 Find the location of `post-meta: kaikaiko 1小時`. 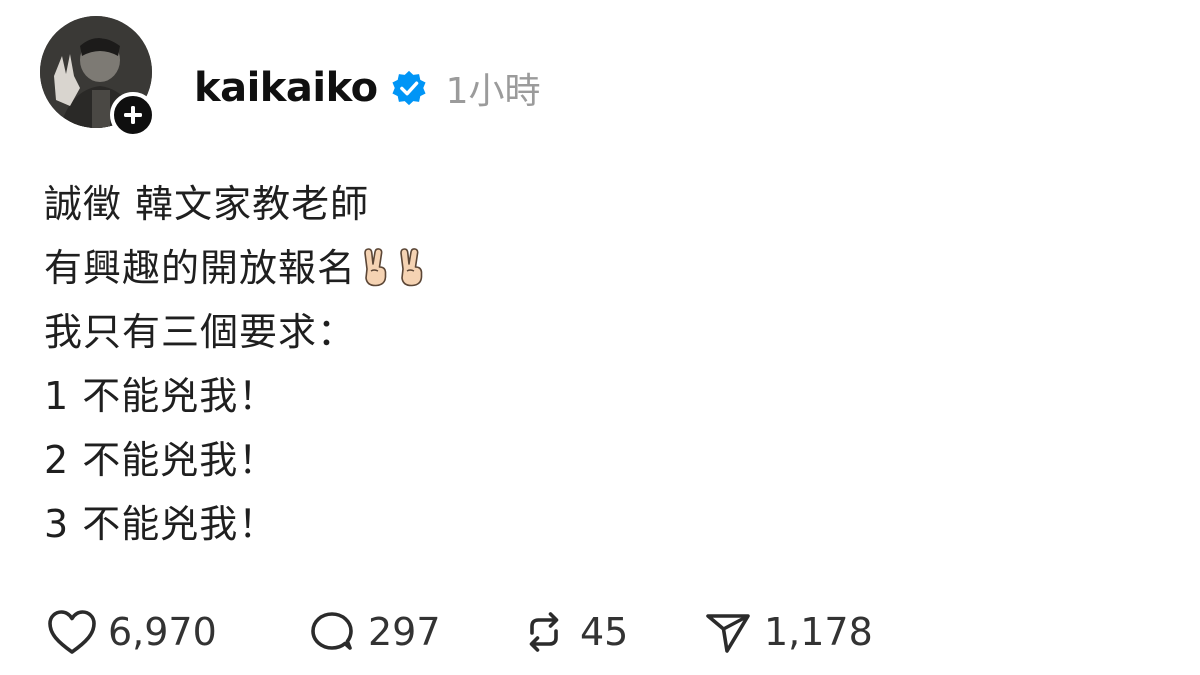

post-meta: kaikaiko 1小時 is located at coordinates (367, 88).